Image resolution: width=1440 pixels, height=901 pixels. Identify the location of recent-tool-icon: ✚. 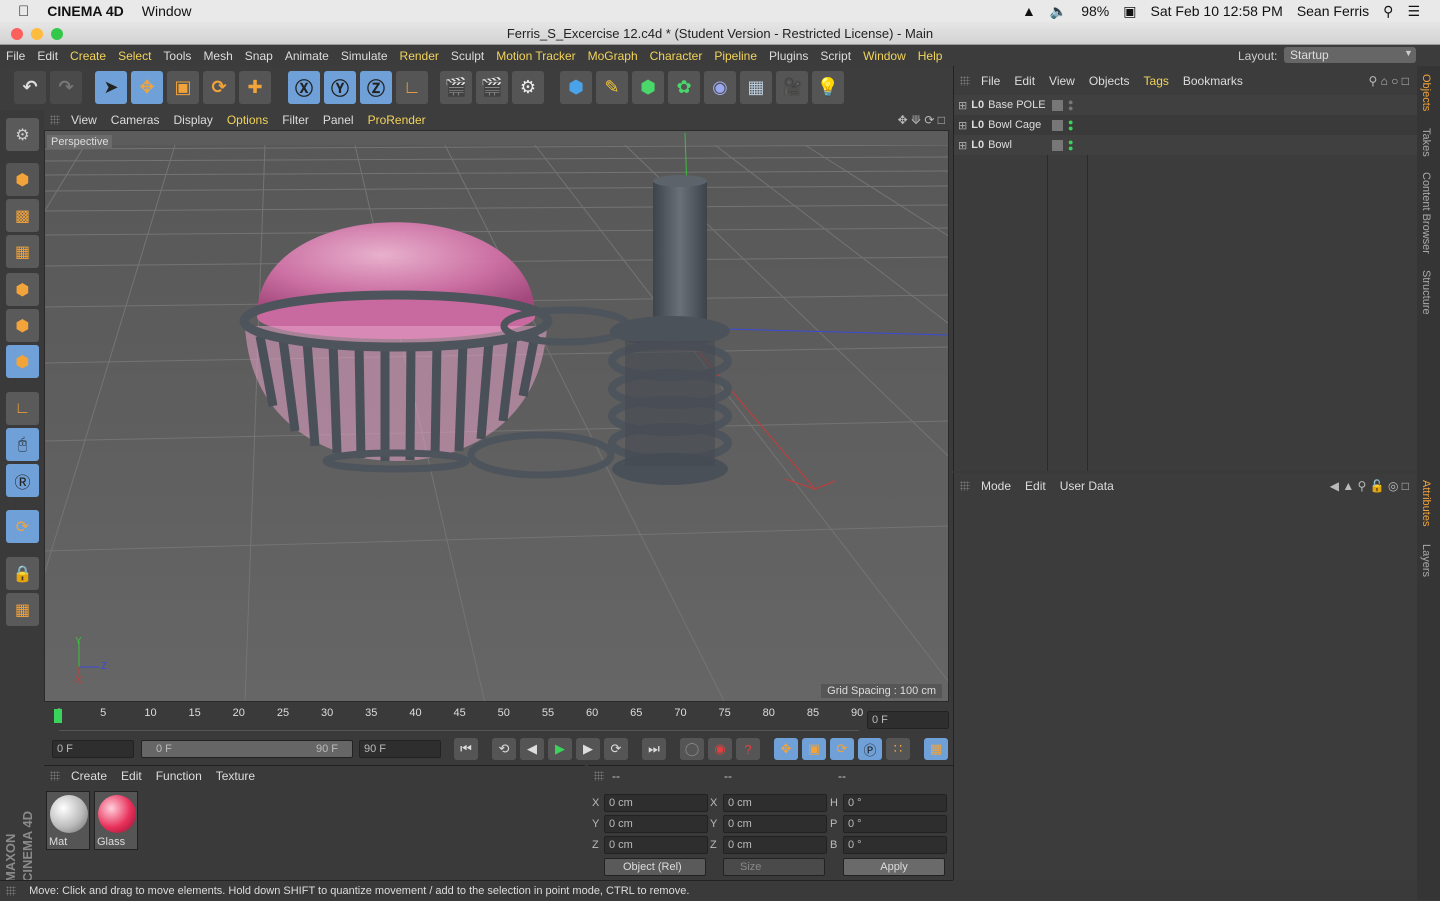
(255, 87).